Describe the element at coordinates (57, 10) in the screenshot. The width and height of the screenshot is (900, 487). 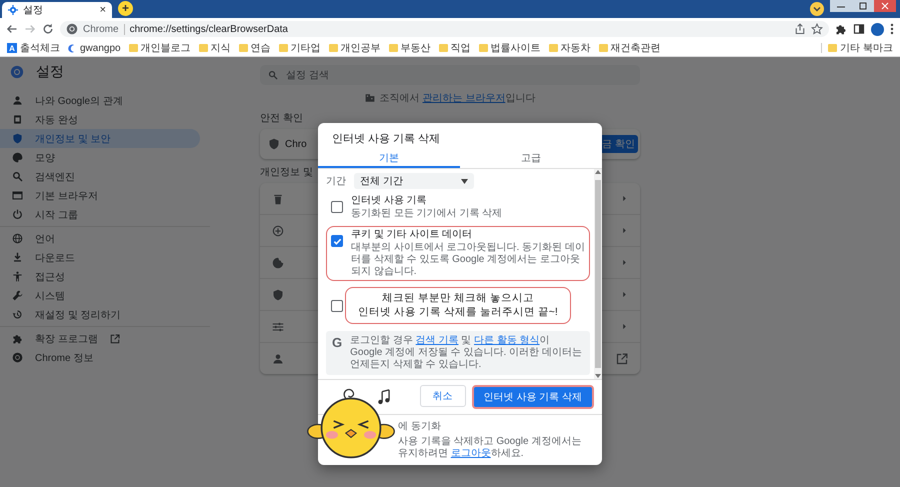
I see `browser-tab: 설정 ×` at that location.